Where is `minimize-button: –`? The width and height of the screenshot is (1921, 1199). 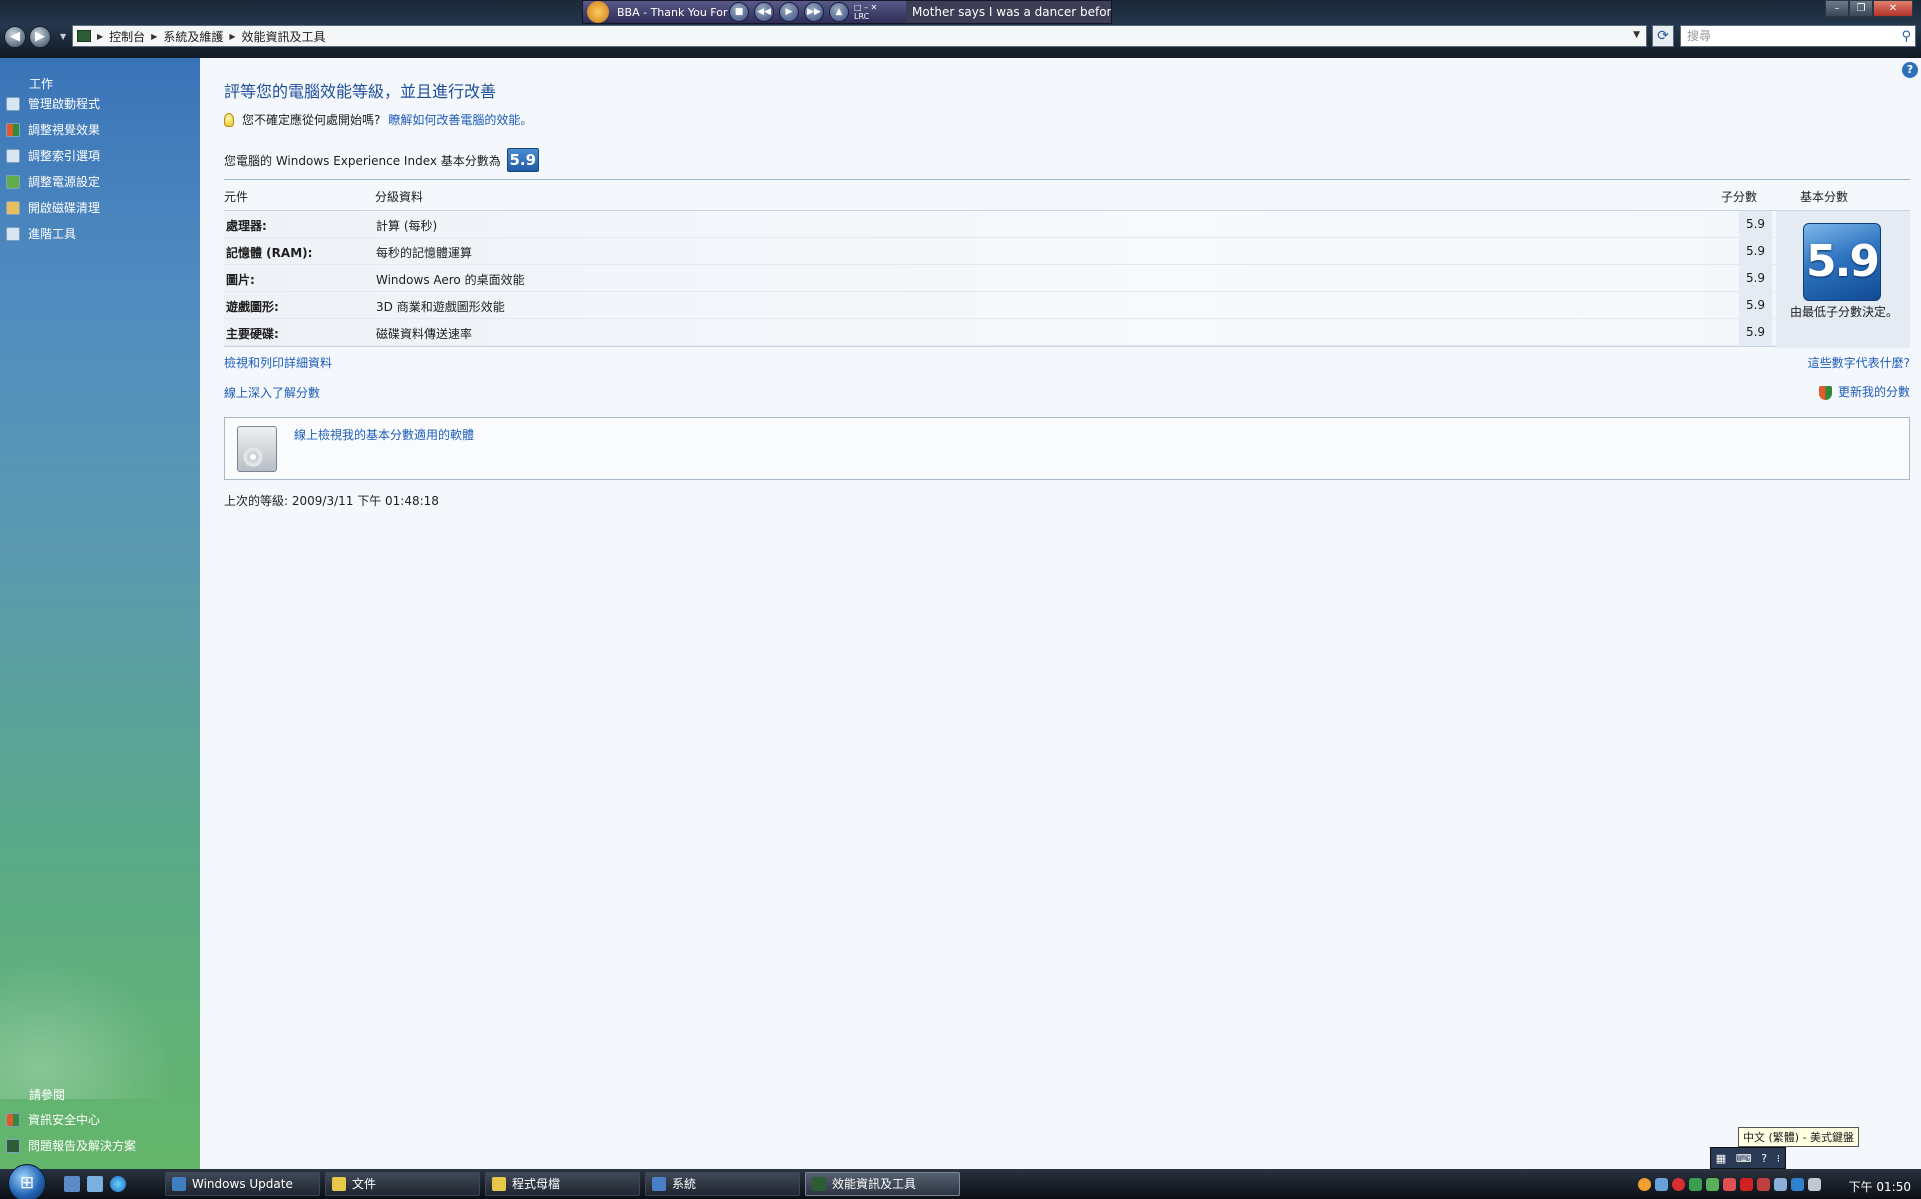
minimize-button: – is located at coordinates (1837, 8).